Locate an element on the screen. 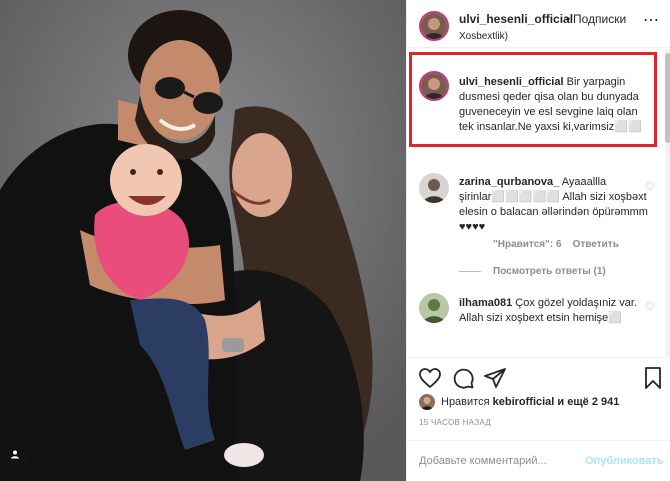  post-timestamp: 15 ЧАСОВ НАЗАД is located at coordinates (455, 422).